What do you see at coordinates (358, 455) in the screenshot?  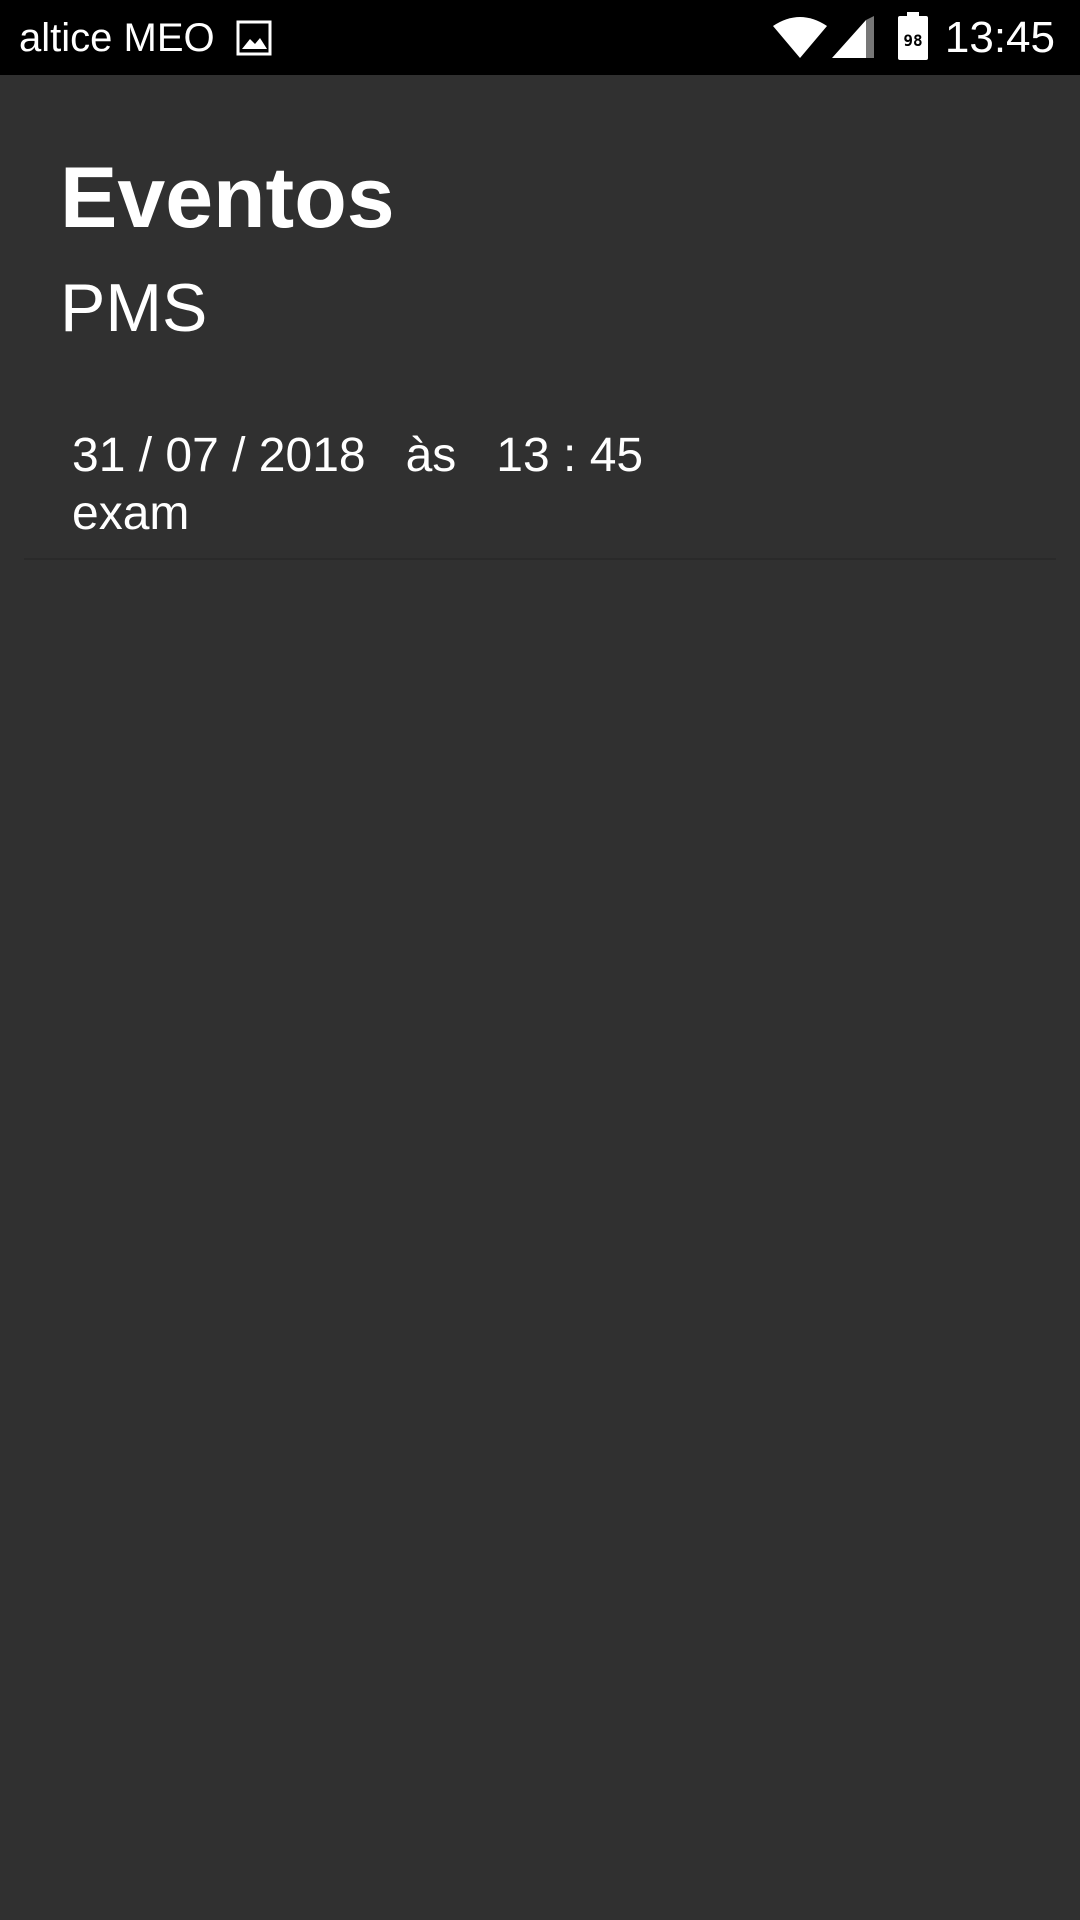 I see `event-datetime: 31 / 07 / 2018 às 13 : 45` at bounding box center [358, 455].